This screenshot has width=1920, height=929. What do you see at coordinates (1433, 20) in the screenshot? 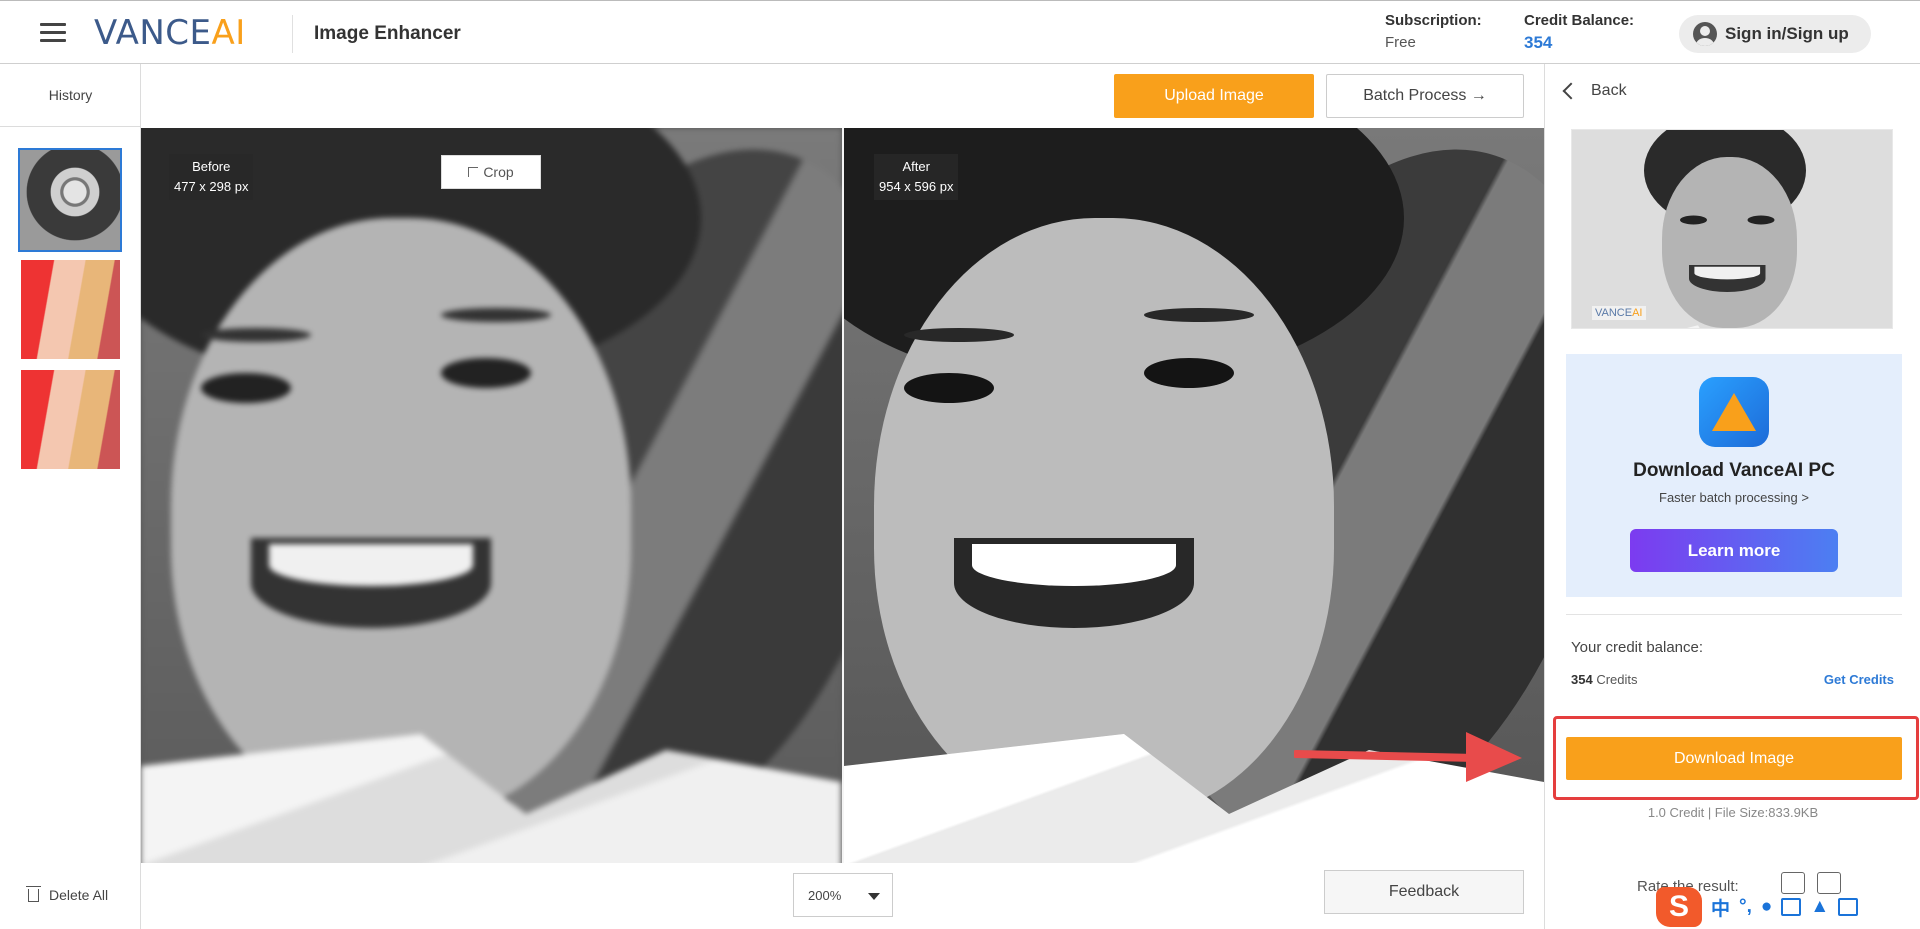
I see `subscription-label: Subscription:` at bounding box center [1433, 20].